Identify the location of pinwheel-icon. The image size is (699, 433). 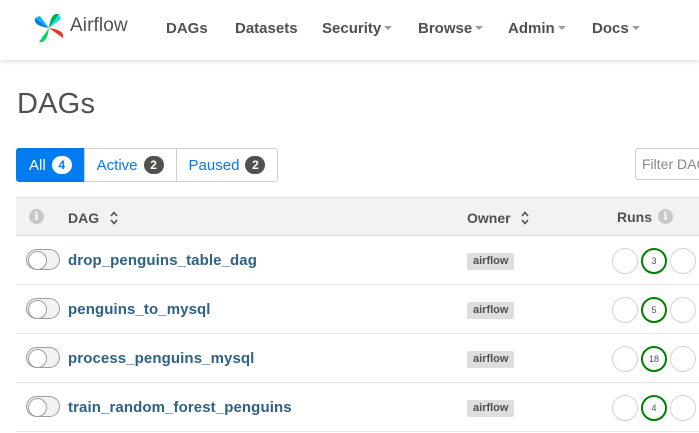
(49, 28).